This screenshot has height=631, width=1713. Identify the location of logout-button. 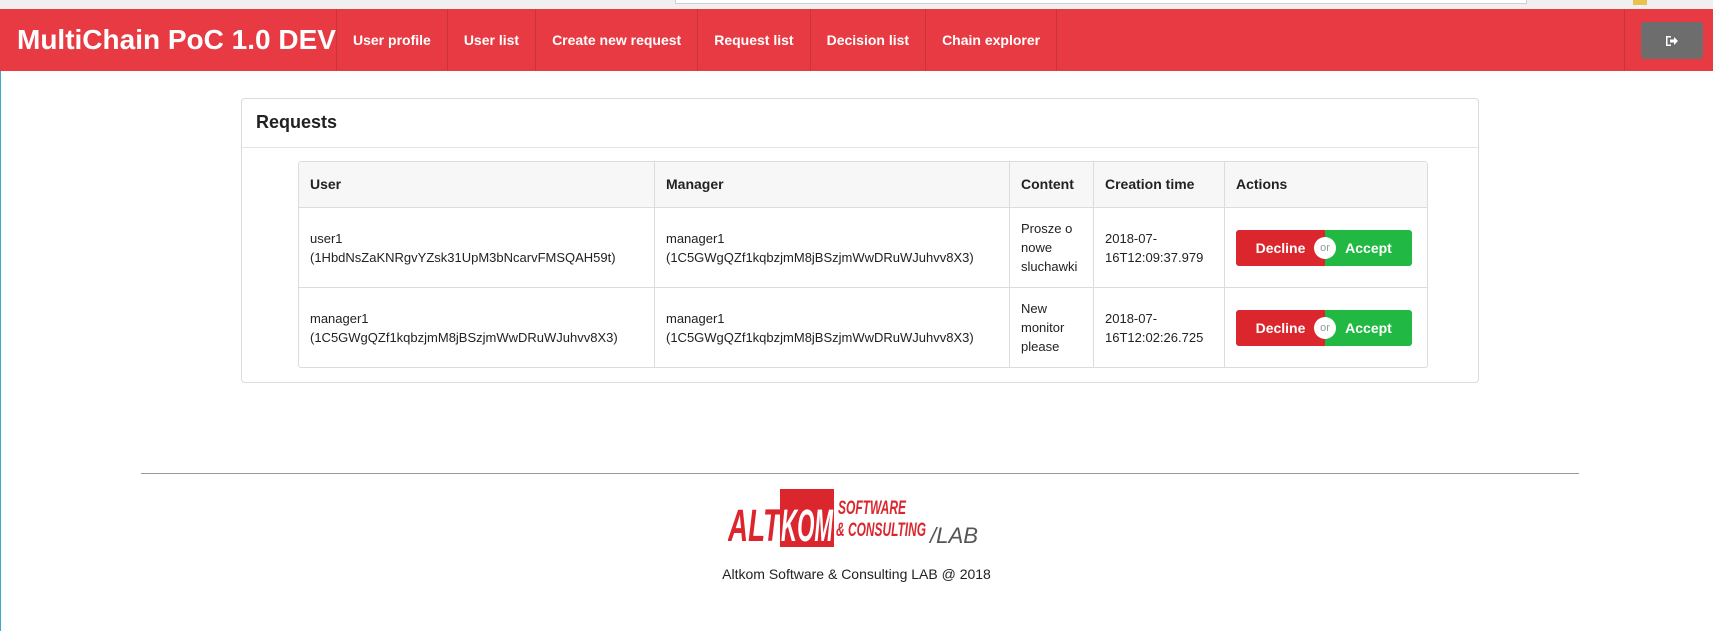
(1672, 40).